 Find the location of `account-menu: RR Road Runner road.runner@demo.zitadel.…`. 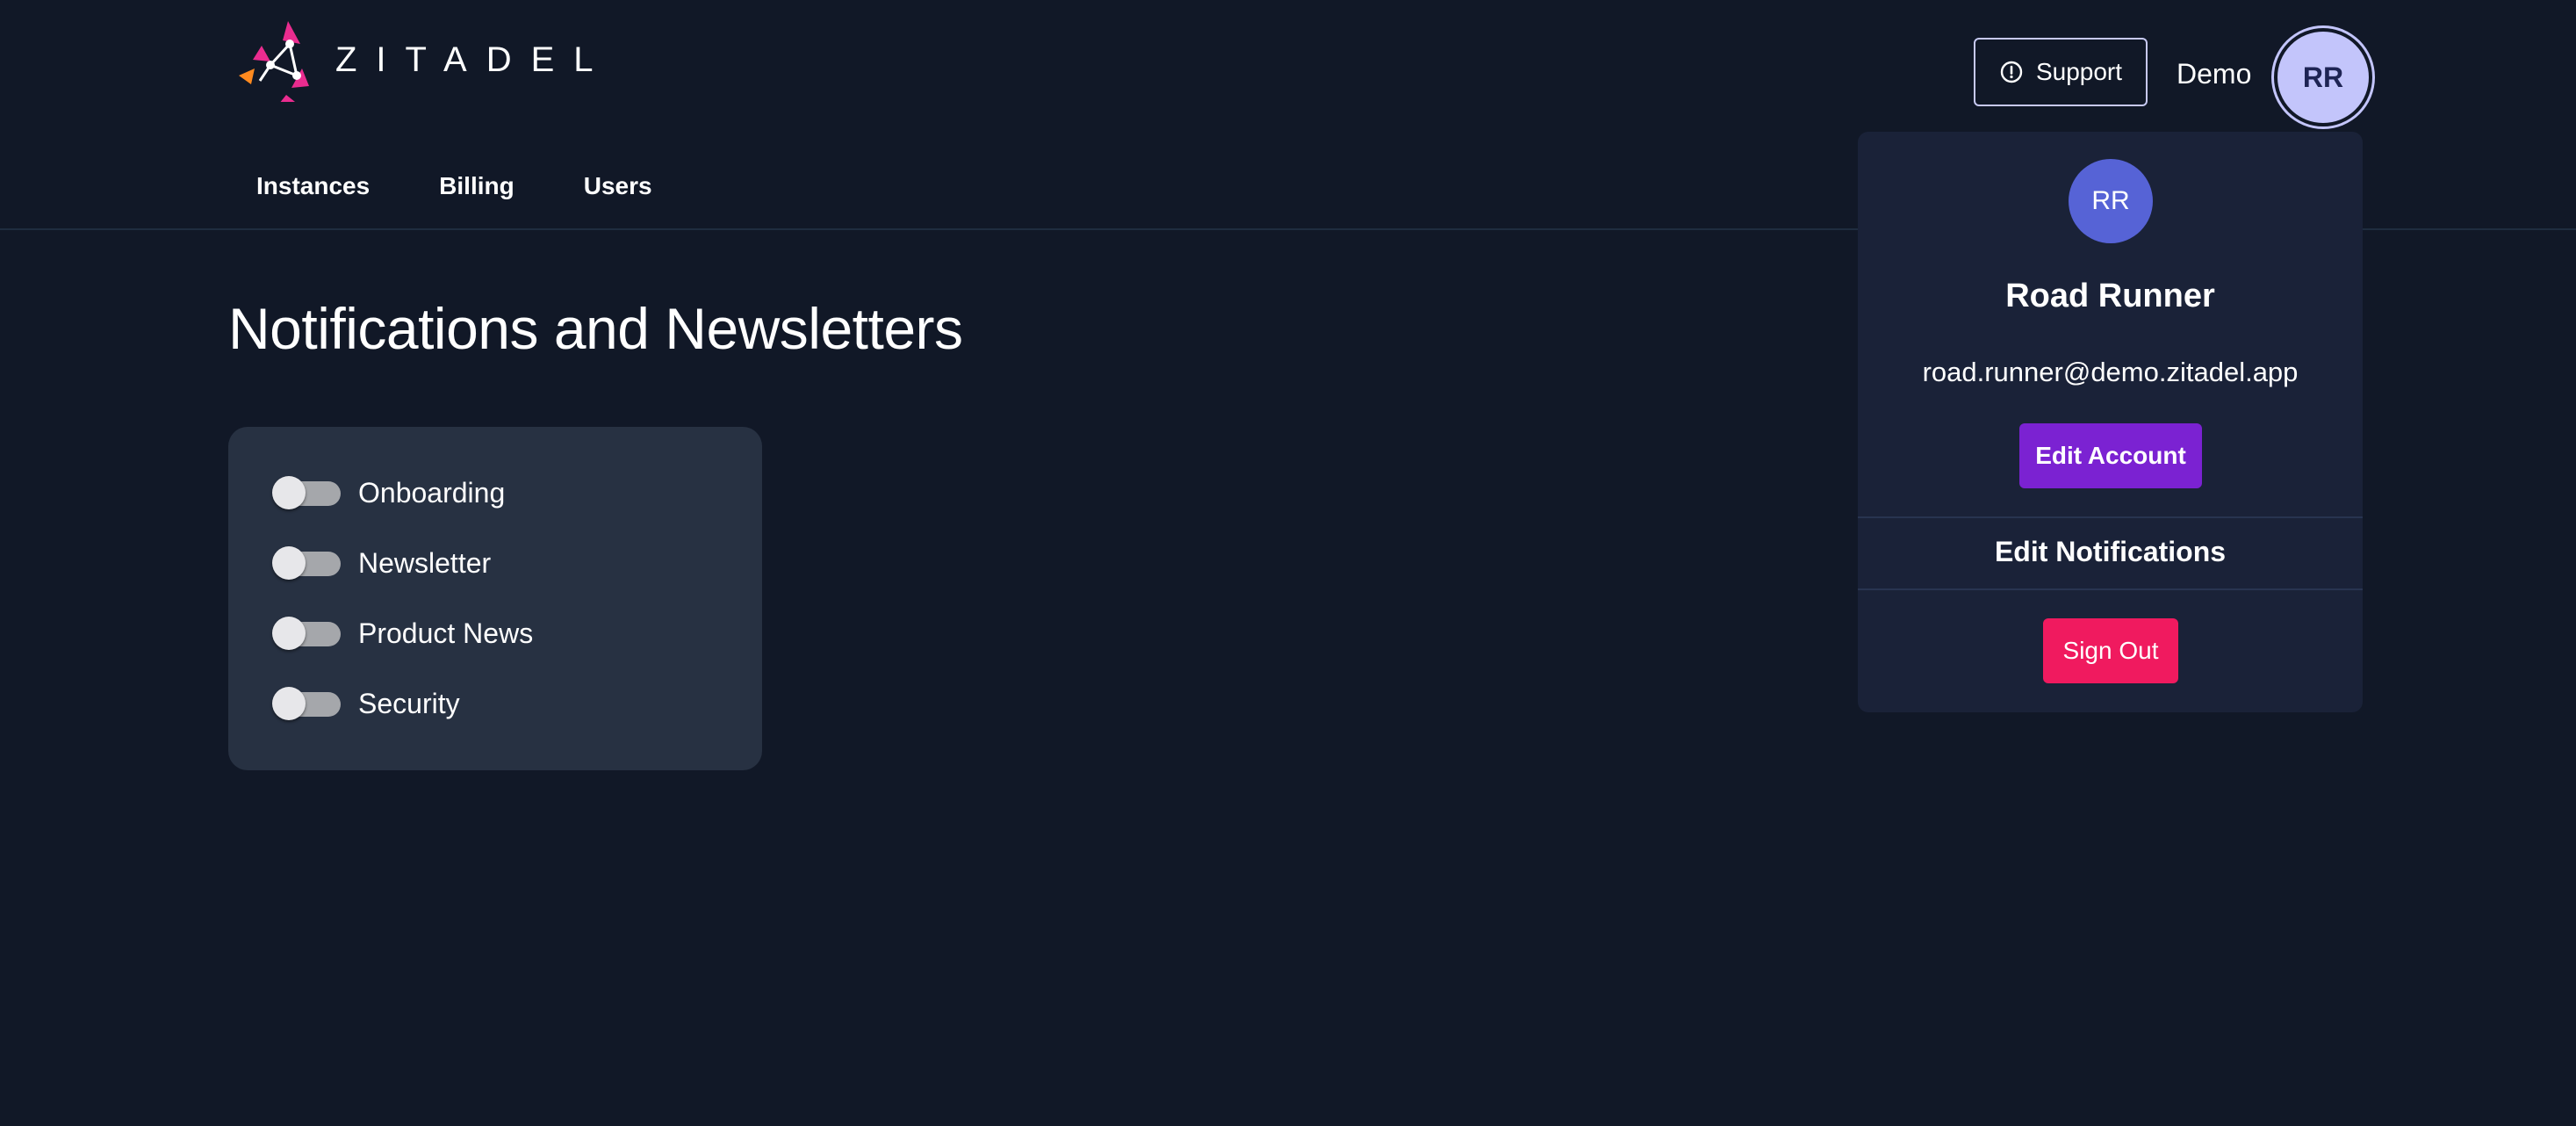

account-menu: RR Road Runner road.runner@demo.zitadel.… is located at coordinates (2110, 422).